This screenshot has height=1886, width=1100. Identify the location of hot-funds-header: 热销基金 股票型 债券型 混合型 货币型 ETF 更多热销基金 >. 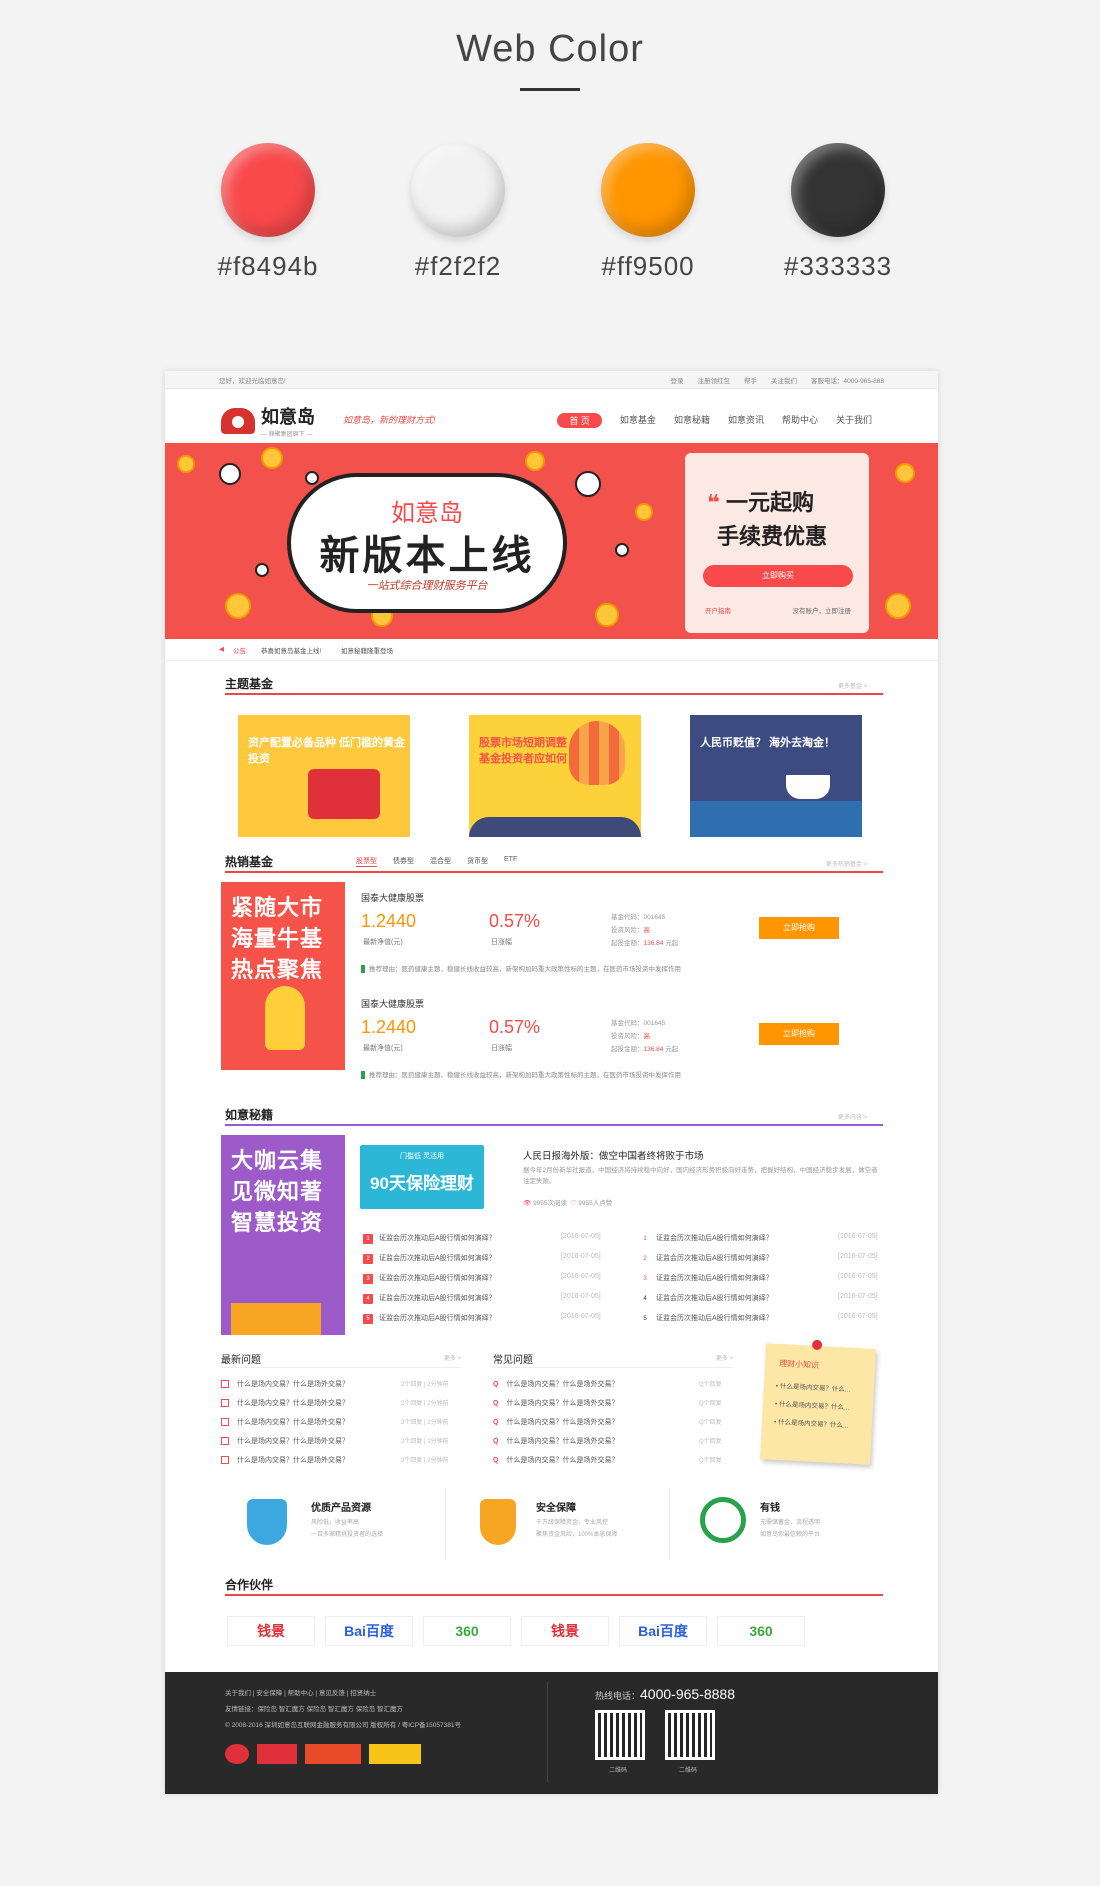
(554, 863).